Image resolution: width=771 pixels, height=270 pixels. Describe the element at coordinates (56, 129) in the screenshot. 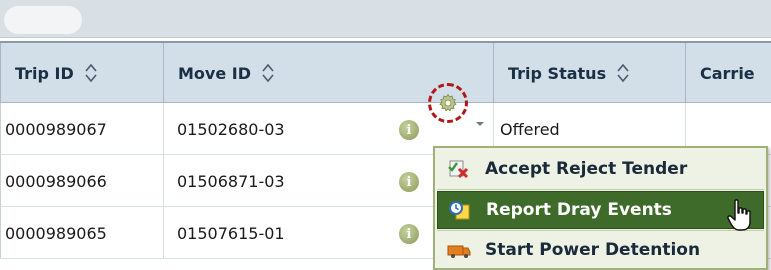

I see `trip-id-cell: 0000989067` at that location.